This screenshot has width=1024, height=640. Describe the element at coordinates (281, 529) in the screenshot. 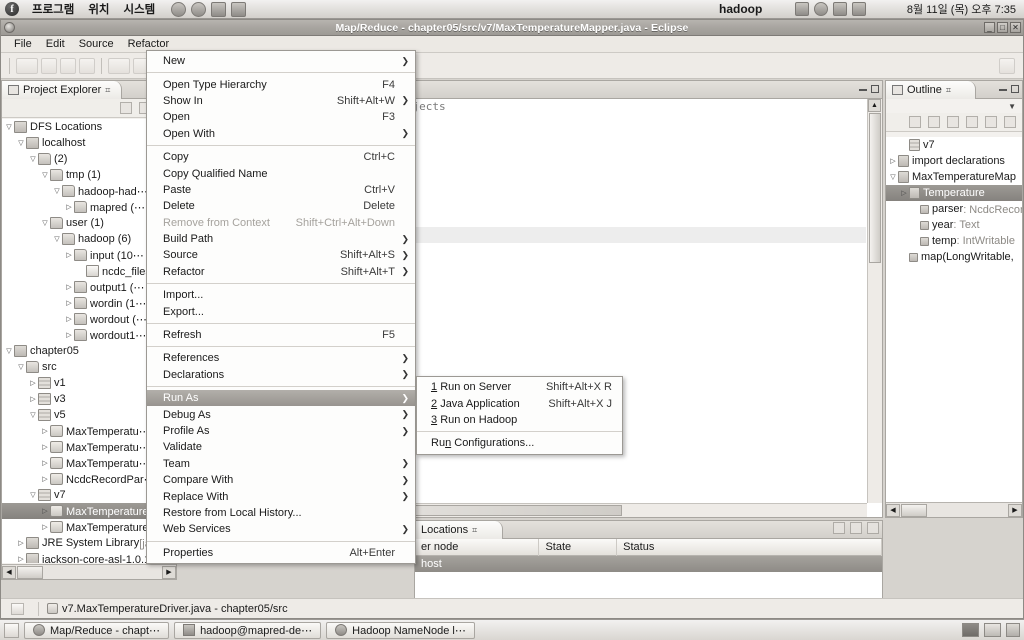

I see `menu-item-web-services: Web Services ❯` at that location.